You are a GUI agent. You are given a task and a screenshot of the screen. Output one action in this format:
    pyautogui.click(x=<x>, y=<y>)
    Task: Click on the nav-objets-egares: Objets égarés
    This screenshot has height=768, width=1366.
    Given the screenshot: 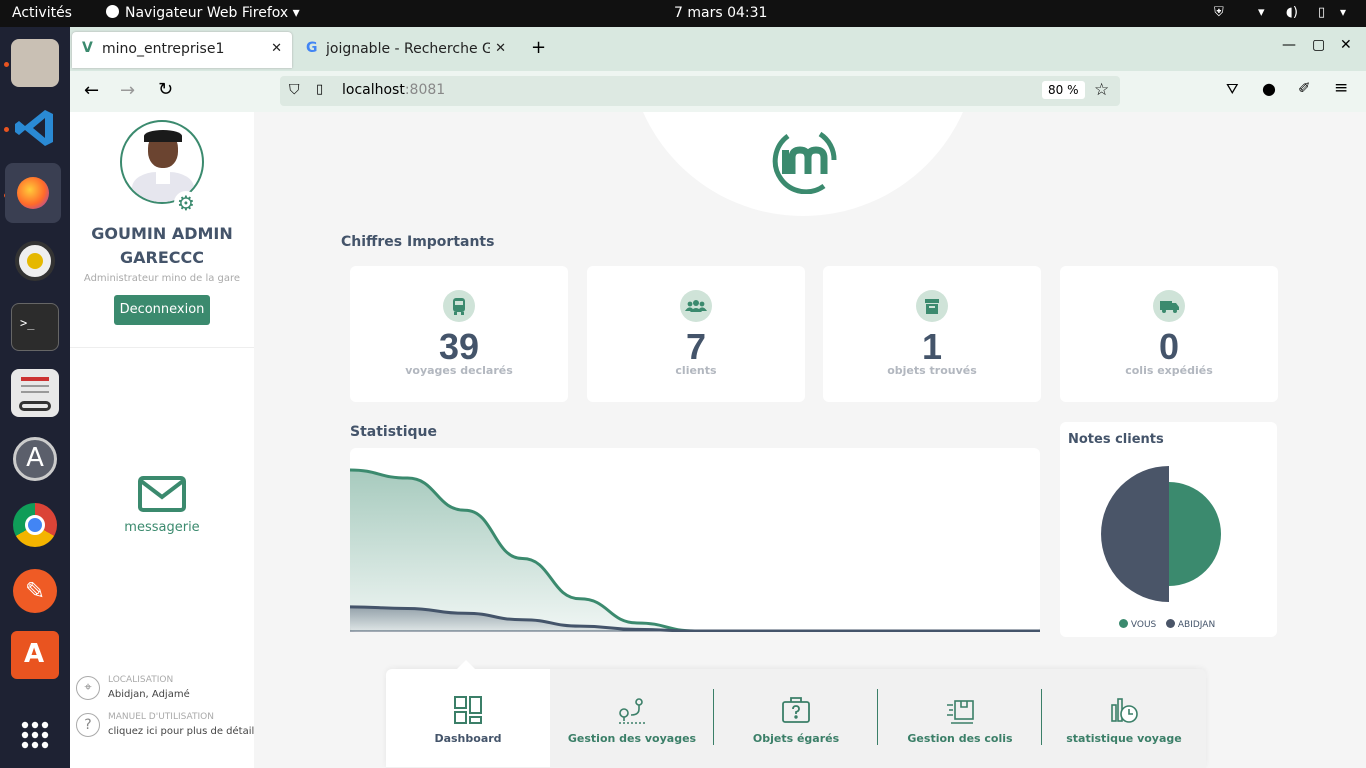 What is the action you would take?
    pyautogui.click(x=796, y=718)
    